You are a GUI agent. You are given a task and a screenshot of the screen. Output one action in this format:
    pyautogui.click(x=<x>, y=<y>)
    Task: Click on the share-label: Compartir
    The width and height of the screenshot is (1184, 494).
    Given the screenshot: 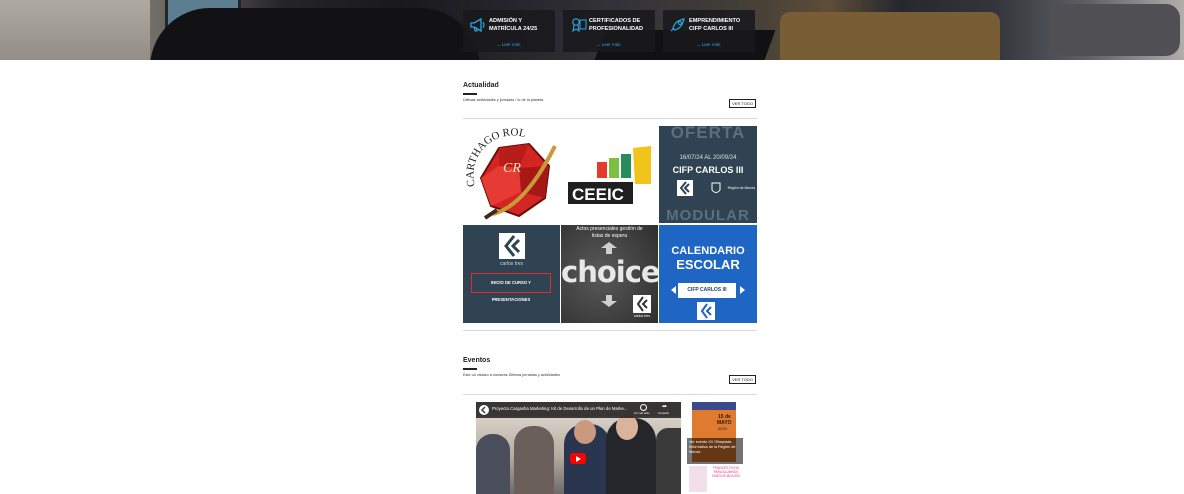 What is the action you would take?
    pyautogui.click(x=663, y=413)
    